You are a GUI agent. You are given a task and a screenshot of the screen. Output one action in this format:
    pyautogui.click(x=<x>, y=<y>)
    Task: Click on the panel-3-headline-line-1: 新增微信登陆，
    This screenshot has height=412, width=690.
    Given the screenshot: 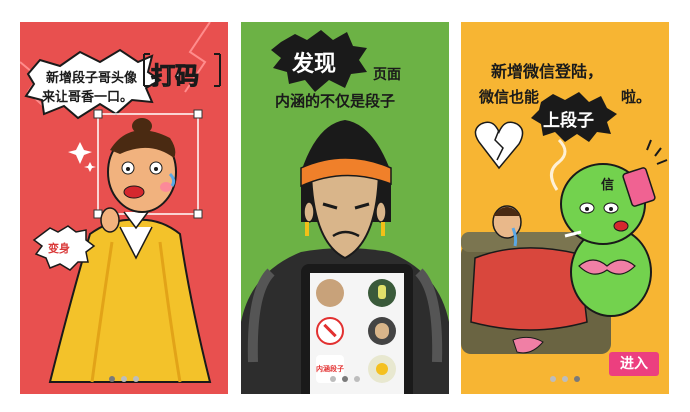 What is the action you would take?
    pyautogui.click(x=547, y=71)
    